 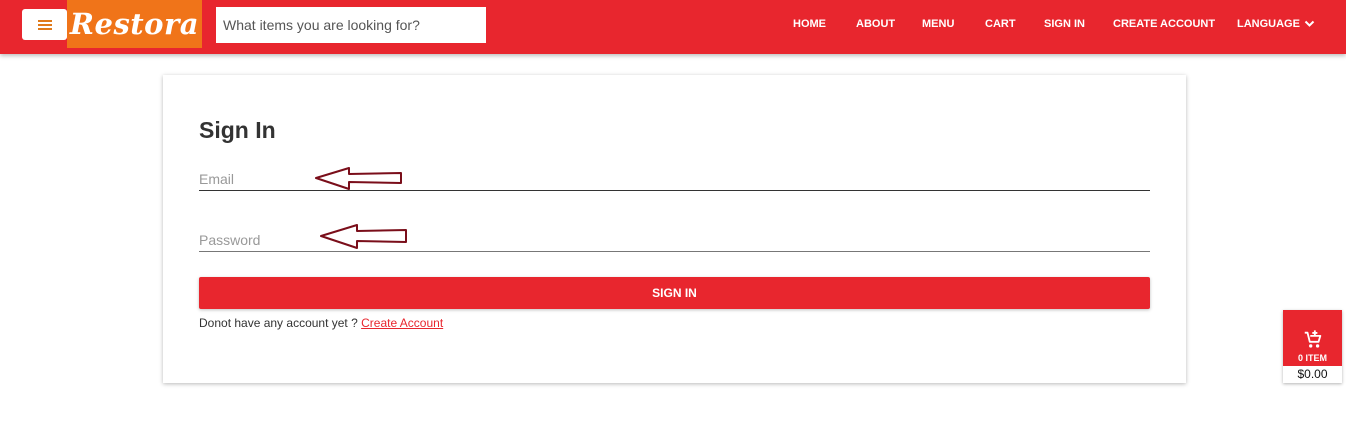 I want to click on nav-sign-in: SIGN IN, so click(x=1064, y=24).